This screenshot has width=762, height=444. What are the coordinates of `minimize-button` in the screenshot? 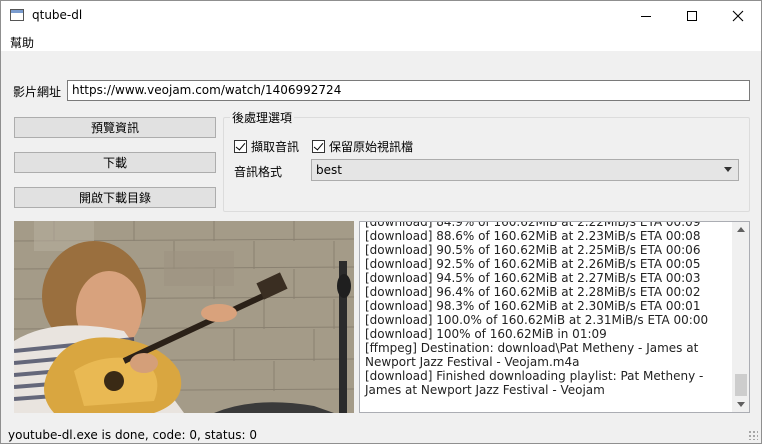 It's located at (646, 16).